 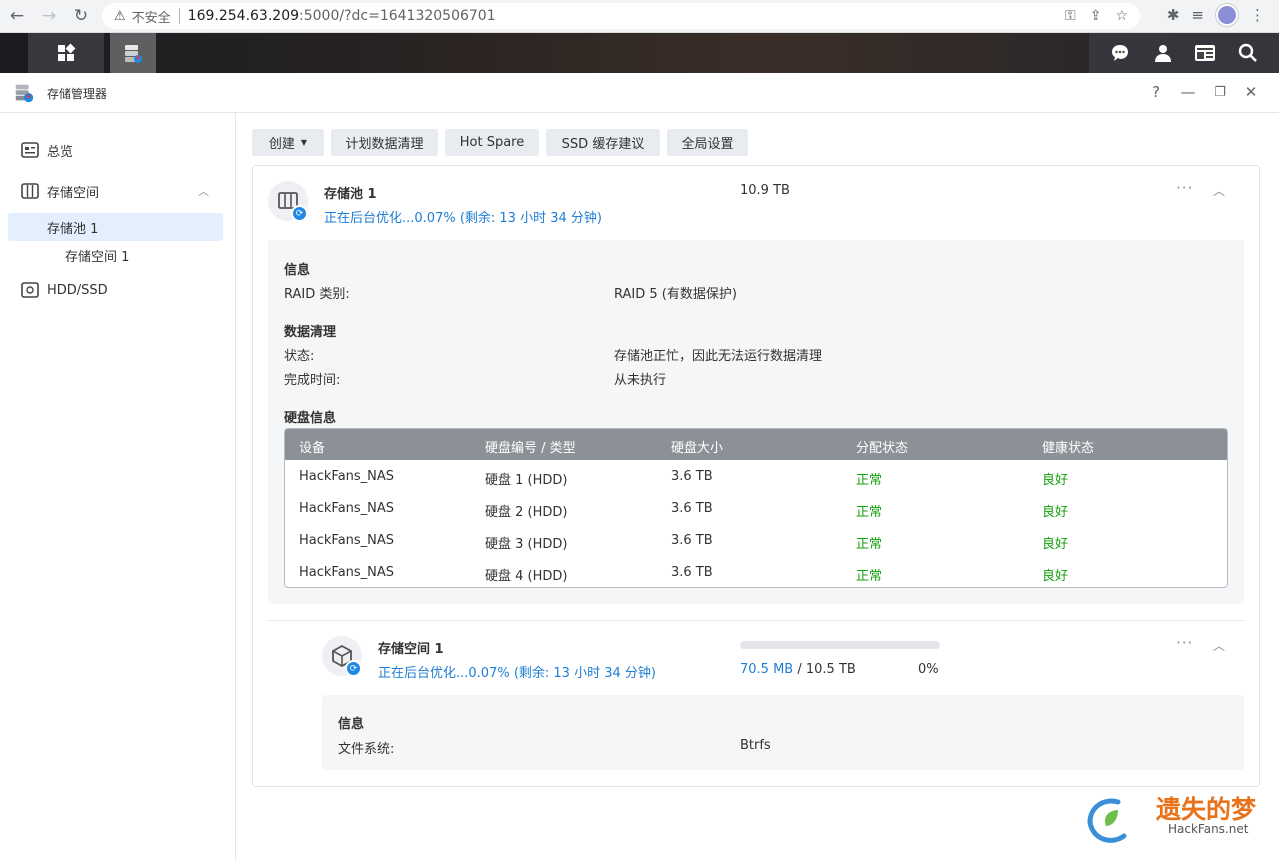 I want to click on close-button: ✕, so click(x=1251, y=92).